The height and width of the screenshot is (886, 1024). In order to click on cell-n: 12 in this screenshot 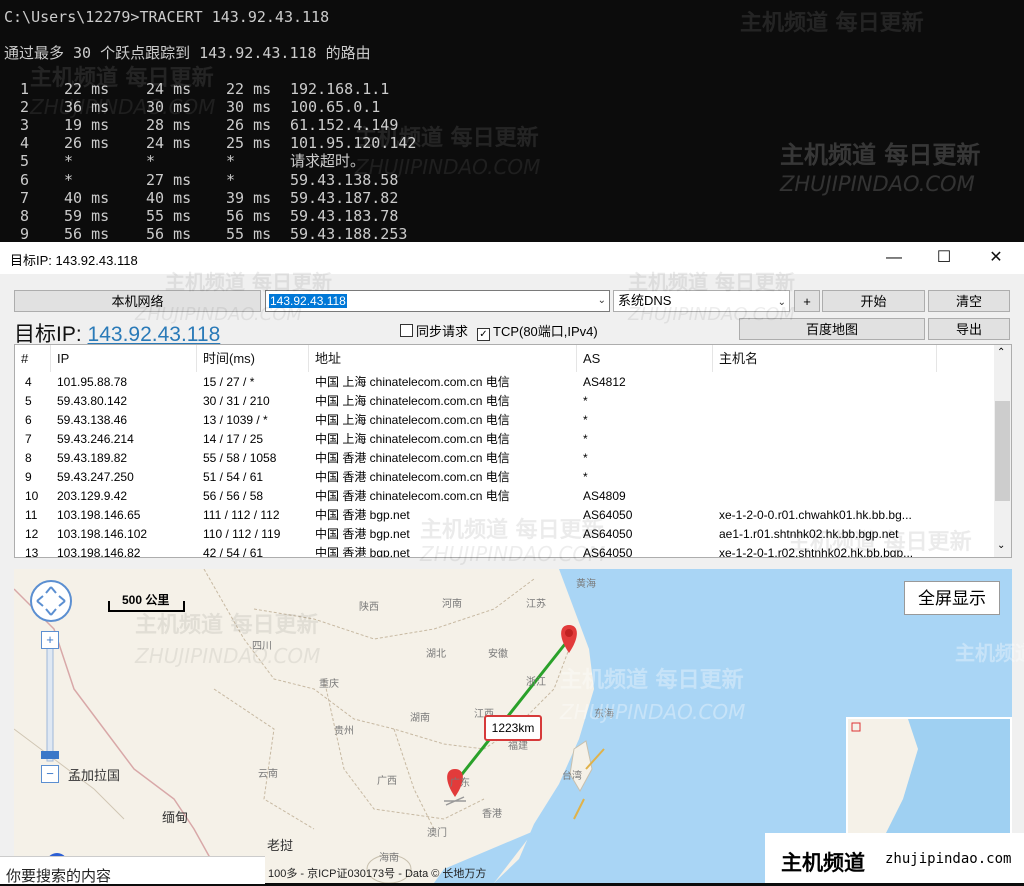, I will do `click(32, 534)`.